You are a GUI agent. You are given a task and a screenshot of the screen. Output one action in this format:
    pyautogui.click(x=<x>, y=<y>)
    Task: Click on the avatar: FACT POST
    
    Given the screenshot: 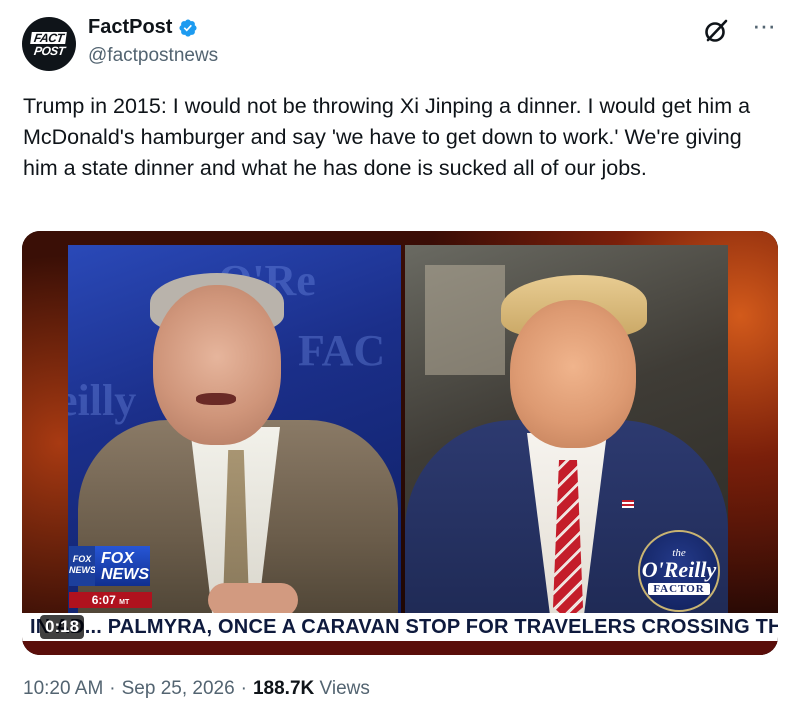 What is the action you would take?
    pyautogui.click(x=49, y=44)
    